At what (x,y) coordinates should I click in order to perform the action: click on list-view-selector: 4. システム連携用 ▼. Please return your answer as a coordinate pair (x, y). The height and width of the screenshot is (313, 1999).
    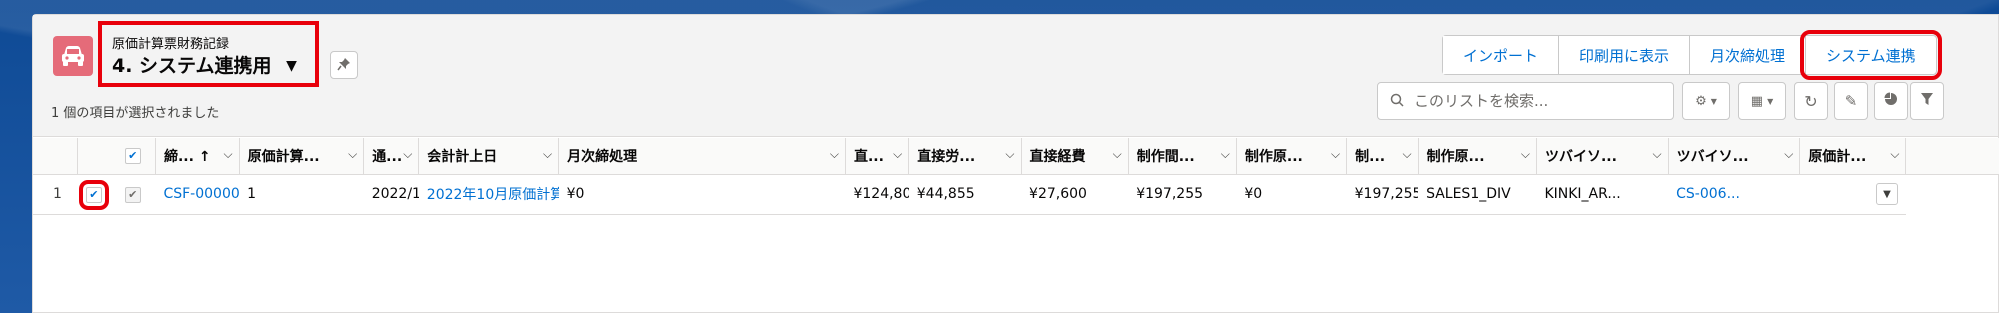
    Looking at the image, I should click on (204, 64).